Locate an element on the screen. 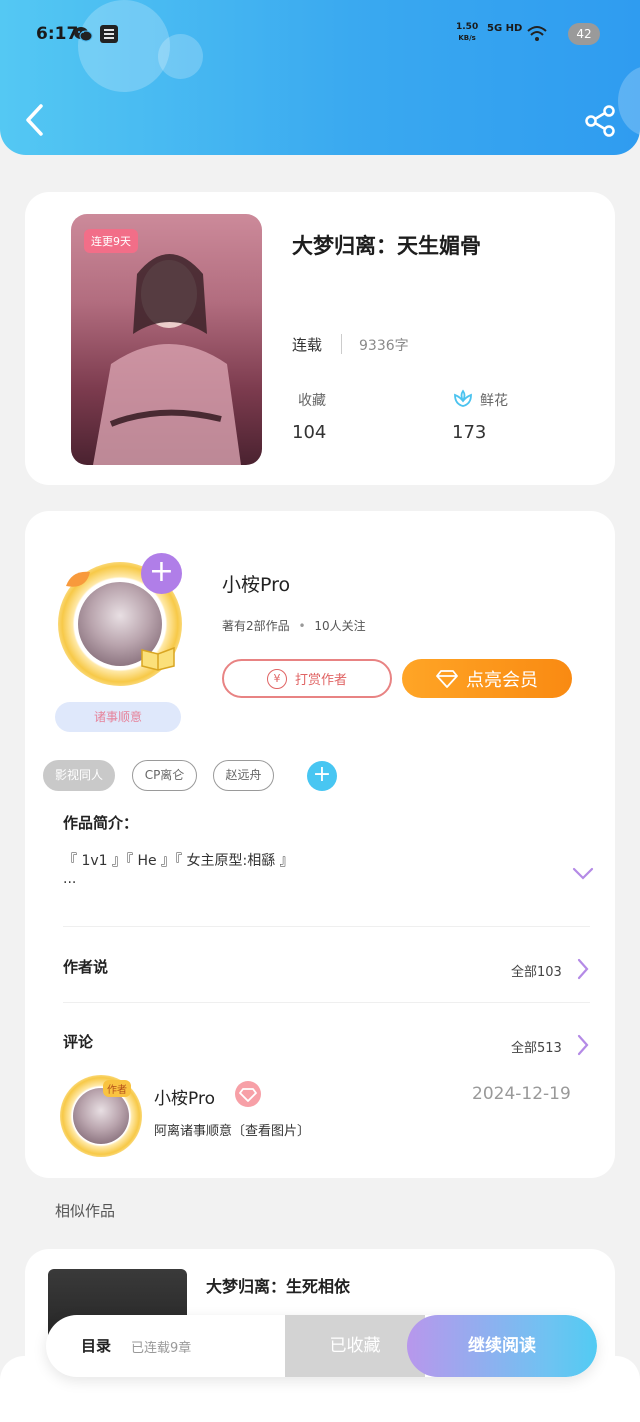  author-says-more: 全部103 is located at coordinates (536, 970).